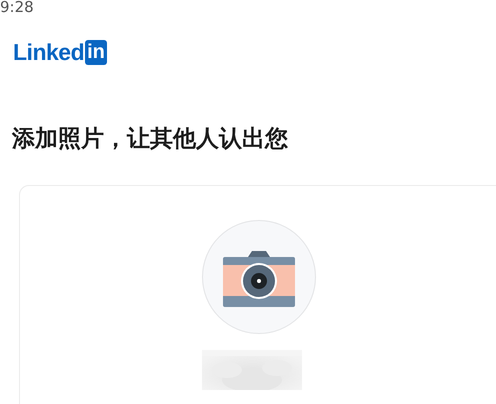 This screenshot has height=404, width=496. I want to click on page-heading: 添加照片，让其他人认出您, so click(149, 139).